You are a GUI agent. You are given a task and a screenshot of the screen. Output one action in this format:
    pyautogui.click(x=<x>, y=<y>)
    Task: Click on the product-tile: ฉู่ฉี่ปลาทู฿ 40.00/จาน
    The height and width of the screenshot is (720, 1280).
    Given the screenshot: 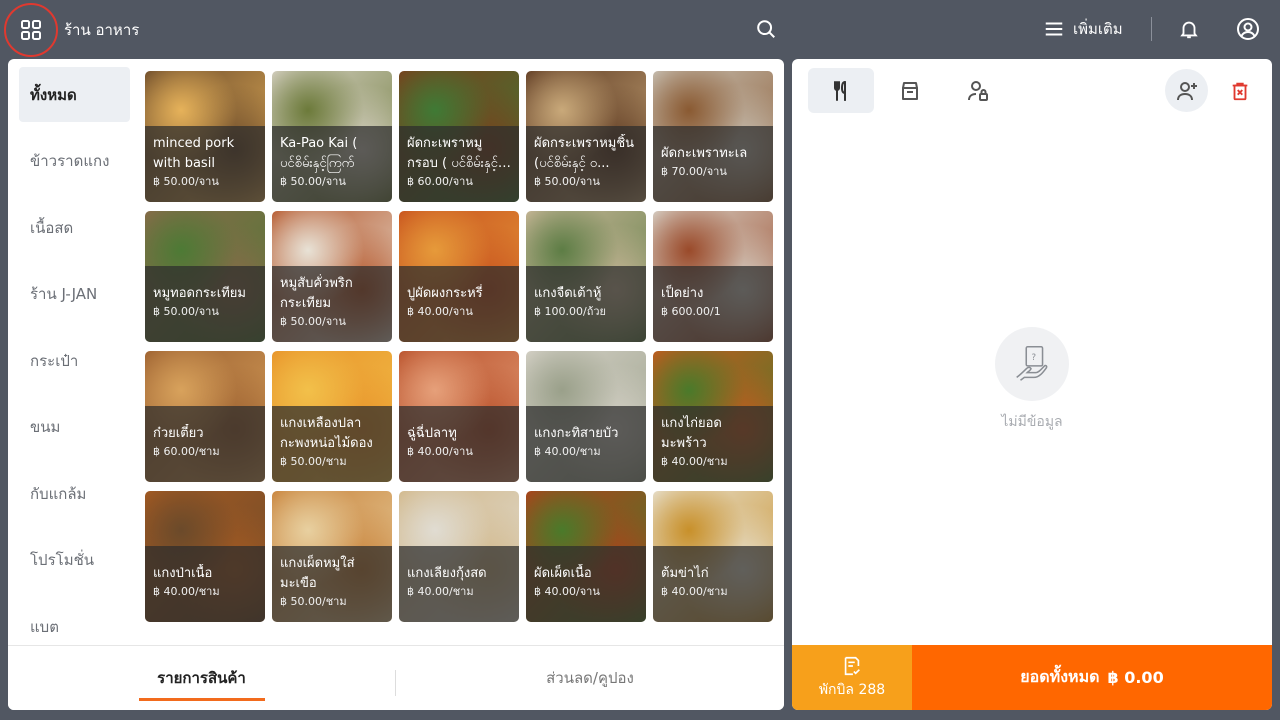 What is the action you would take?
    pyautogui.click(x=459, y=416)
    